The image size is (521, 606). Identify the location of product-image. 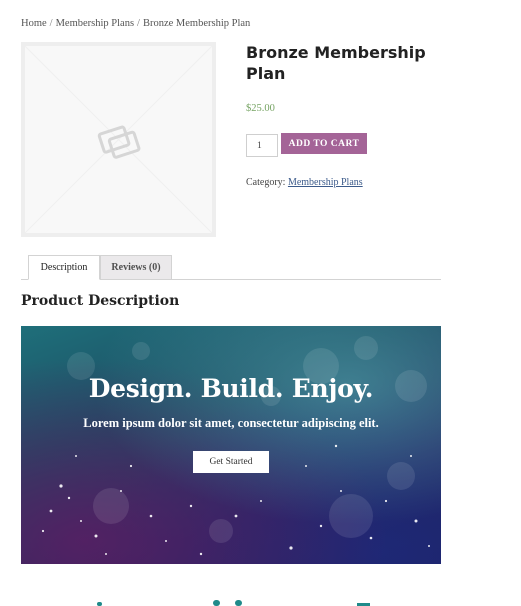
(118, 139).